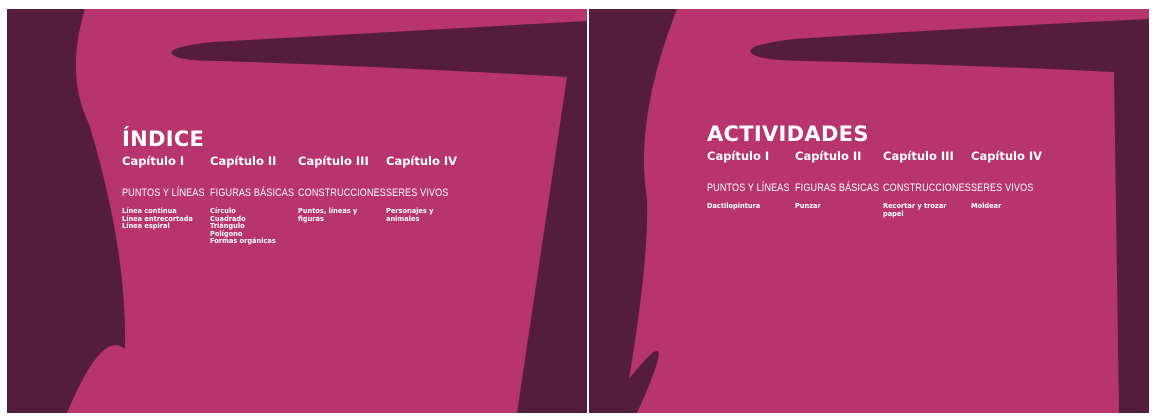 The width and height of the screenshot is (1155, 417). I want to click on list-item: Línea espiral, so click(146, 226).